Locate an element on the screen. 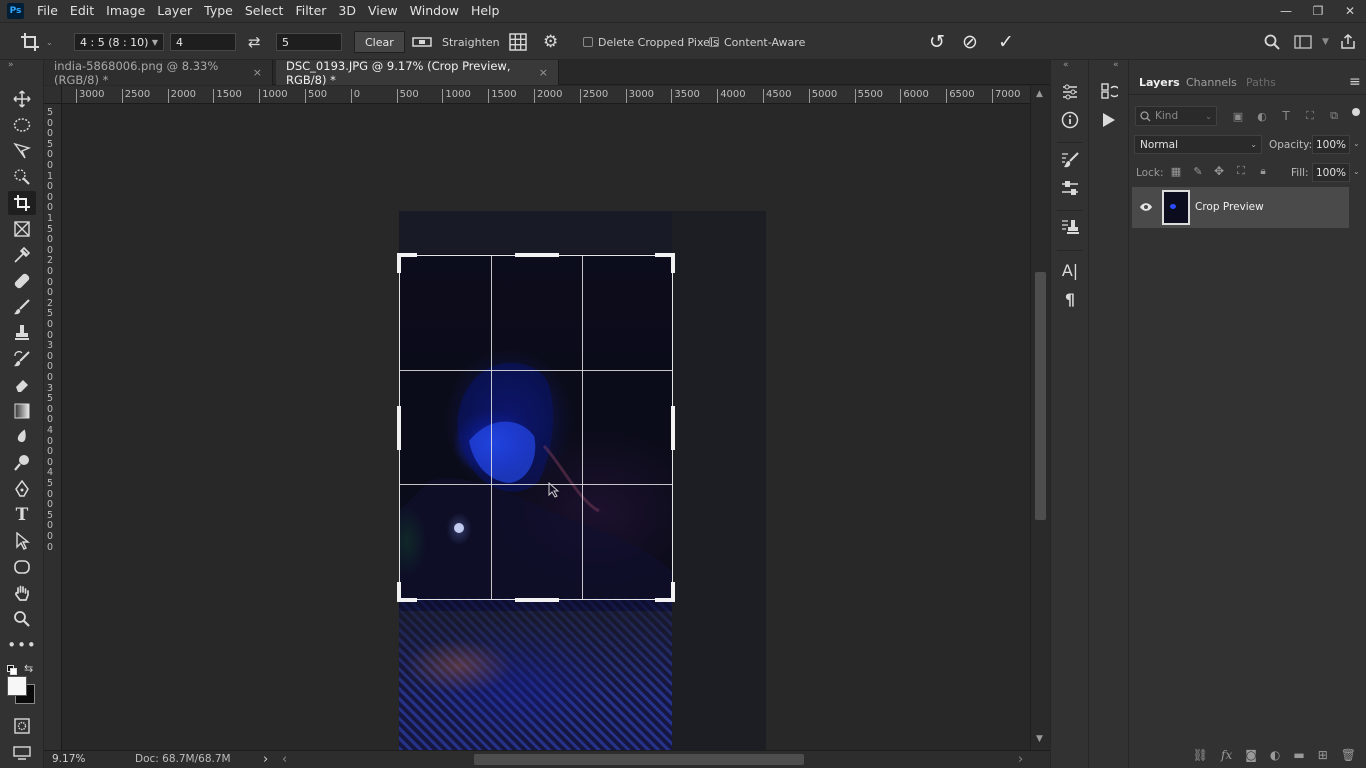  zoom-tool-icon is located at coordinates (22, 619).